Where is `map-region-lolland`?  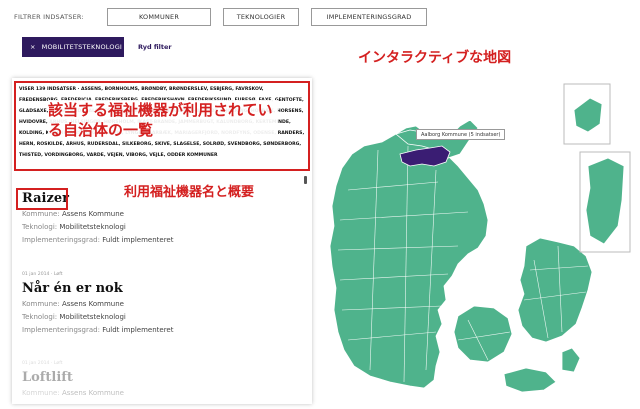
map-region-lolland is located at coordinates (530, 380).